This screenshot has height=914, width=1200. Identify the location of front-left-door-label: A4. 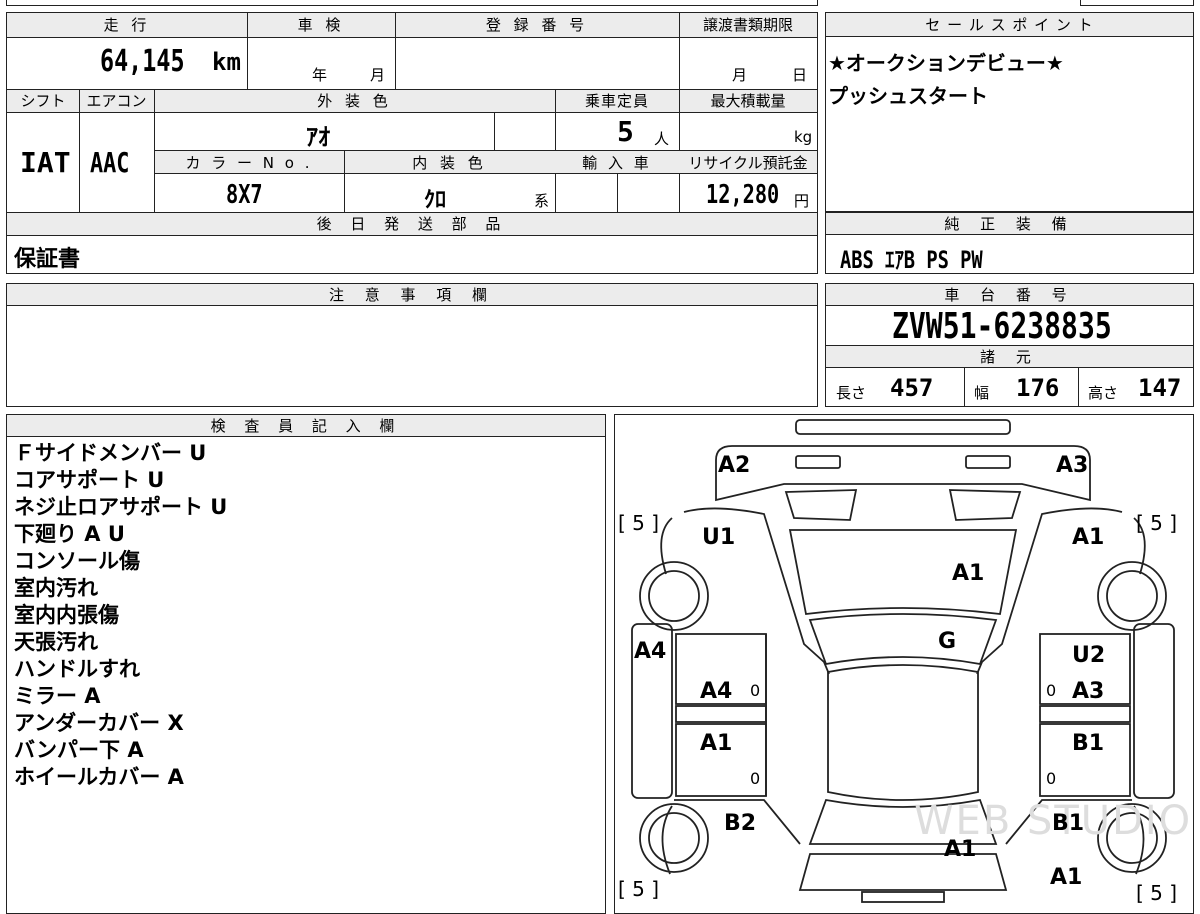
(716, 691).